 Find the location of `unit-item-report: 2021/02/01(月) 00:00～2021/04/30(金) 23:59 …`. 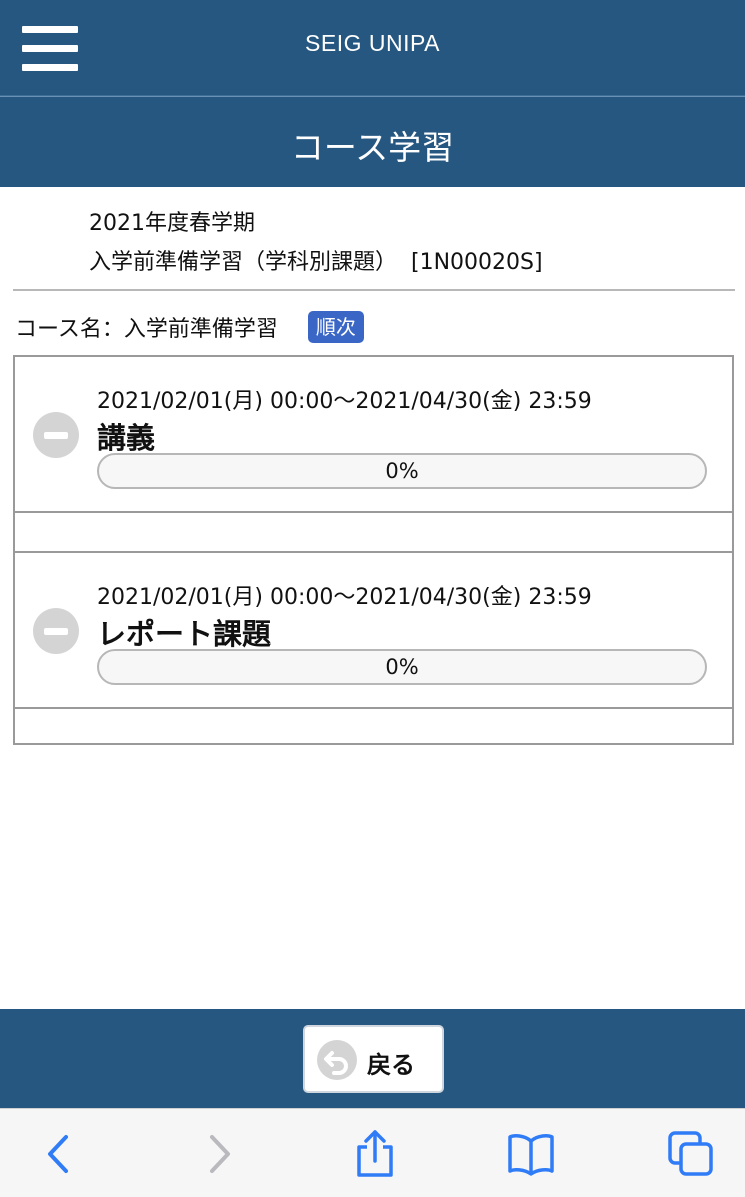

unit-item-report: 2021/02/01(月) 00:00～2021/04/30(金) 23:59 … is located at coordinates (373, 630).